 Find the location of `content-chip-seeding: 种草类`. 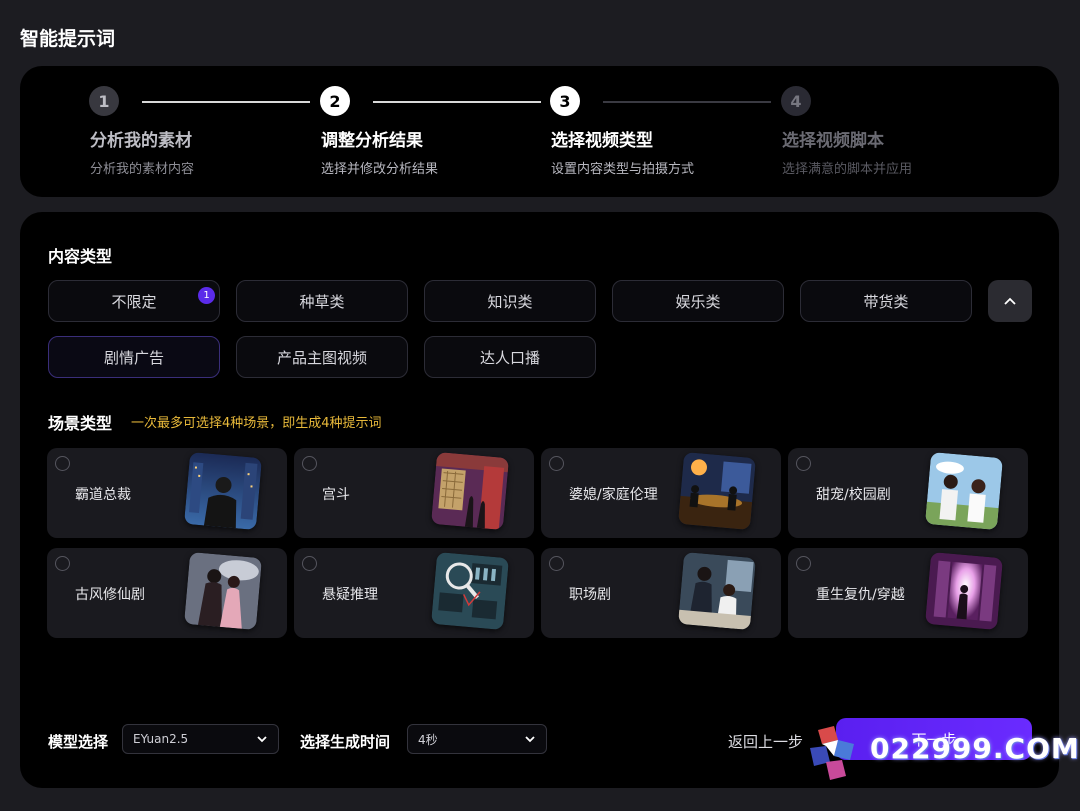

content-chip-seeding: 种草类 is located at coordinates (322, 301).